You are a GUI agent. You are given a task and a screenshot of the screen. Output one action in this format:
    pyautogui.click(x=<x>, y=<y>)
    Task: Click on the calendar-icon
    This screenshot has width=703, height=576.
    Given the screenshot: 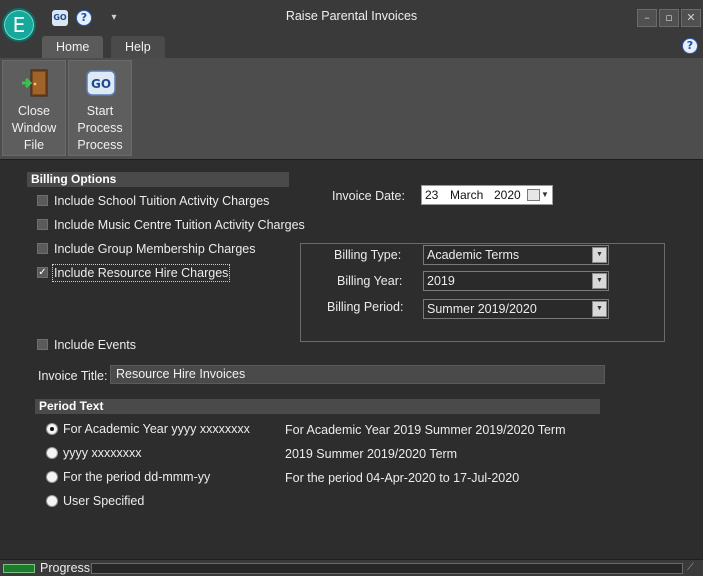 What is the action you would take?
    pyautogui.click(x=533, y=195)
    